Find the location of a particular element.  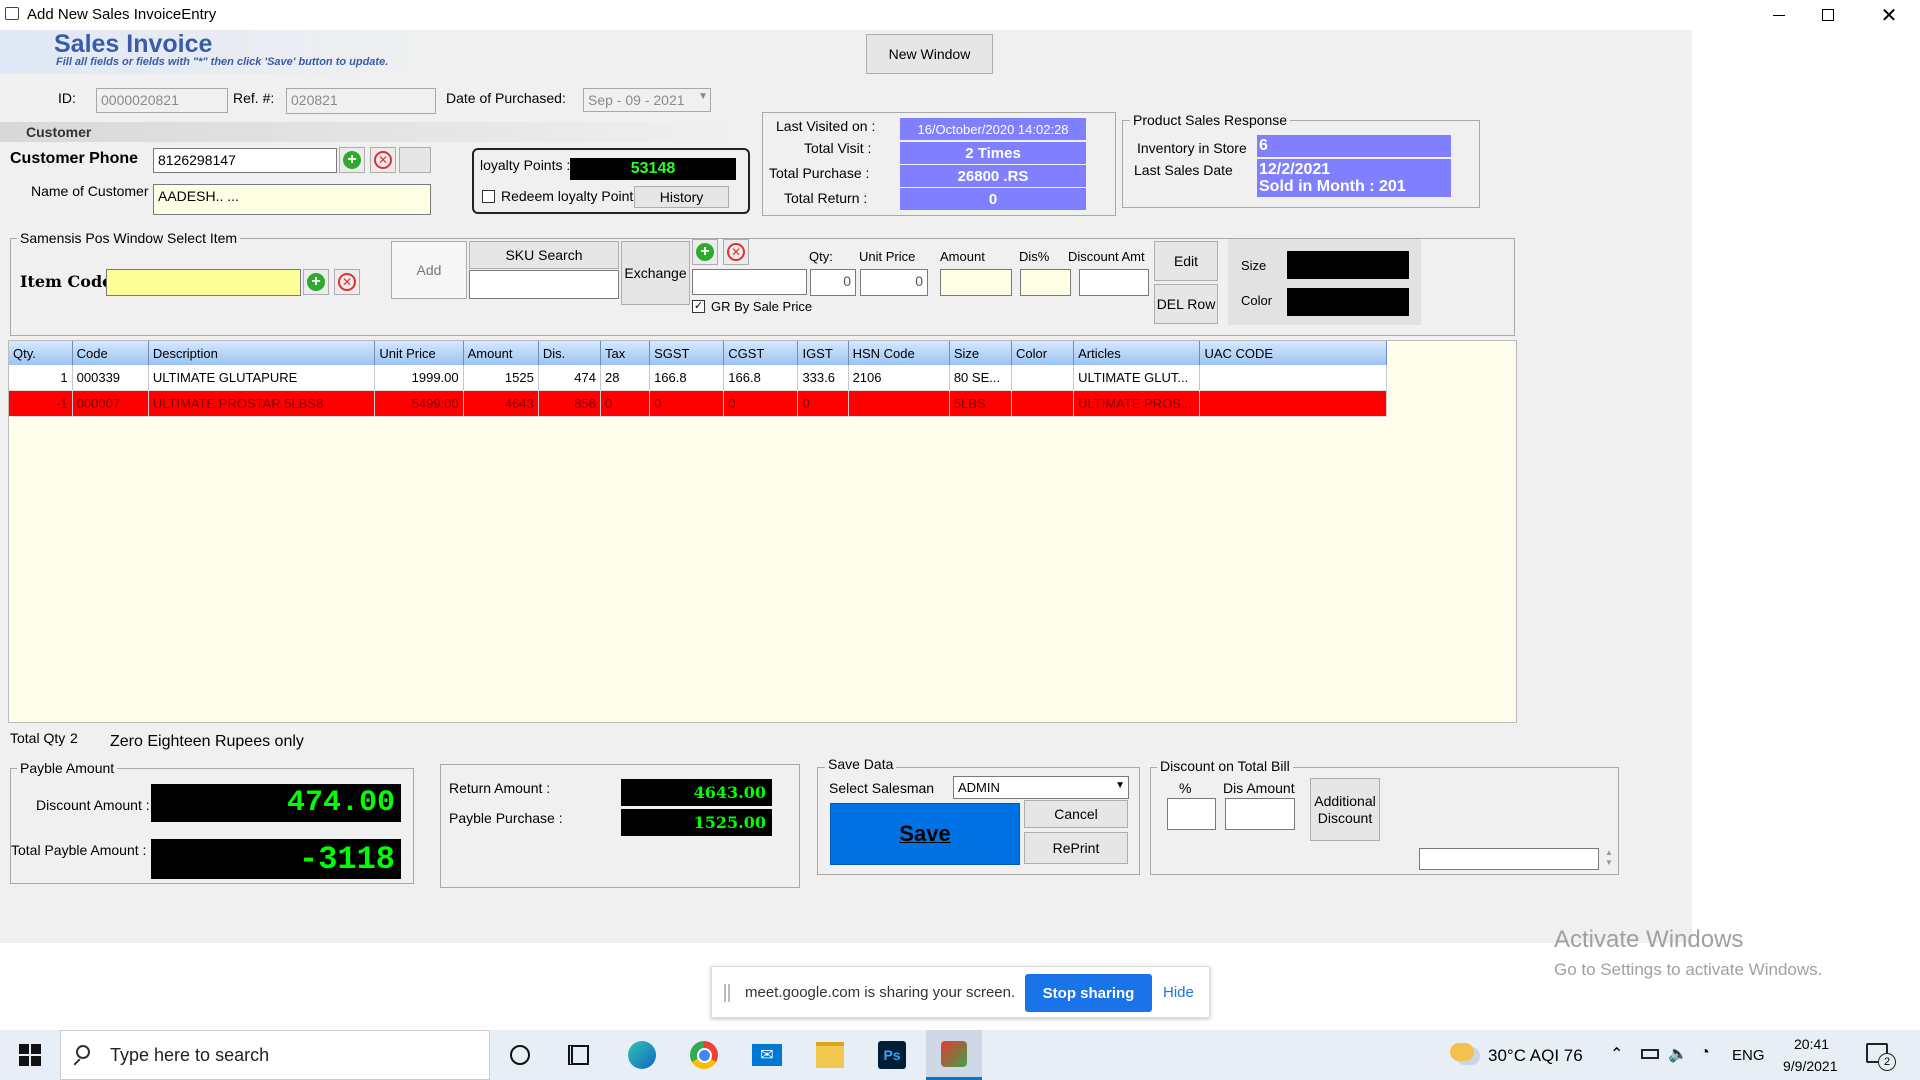

additional-discount-button: Additional Discount is located at coordinates (1345, 809).